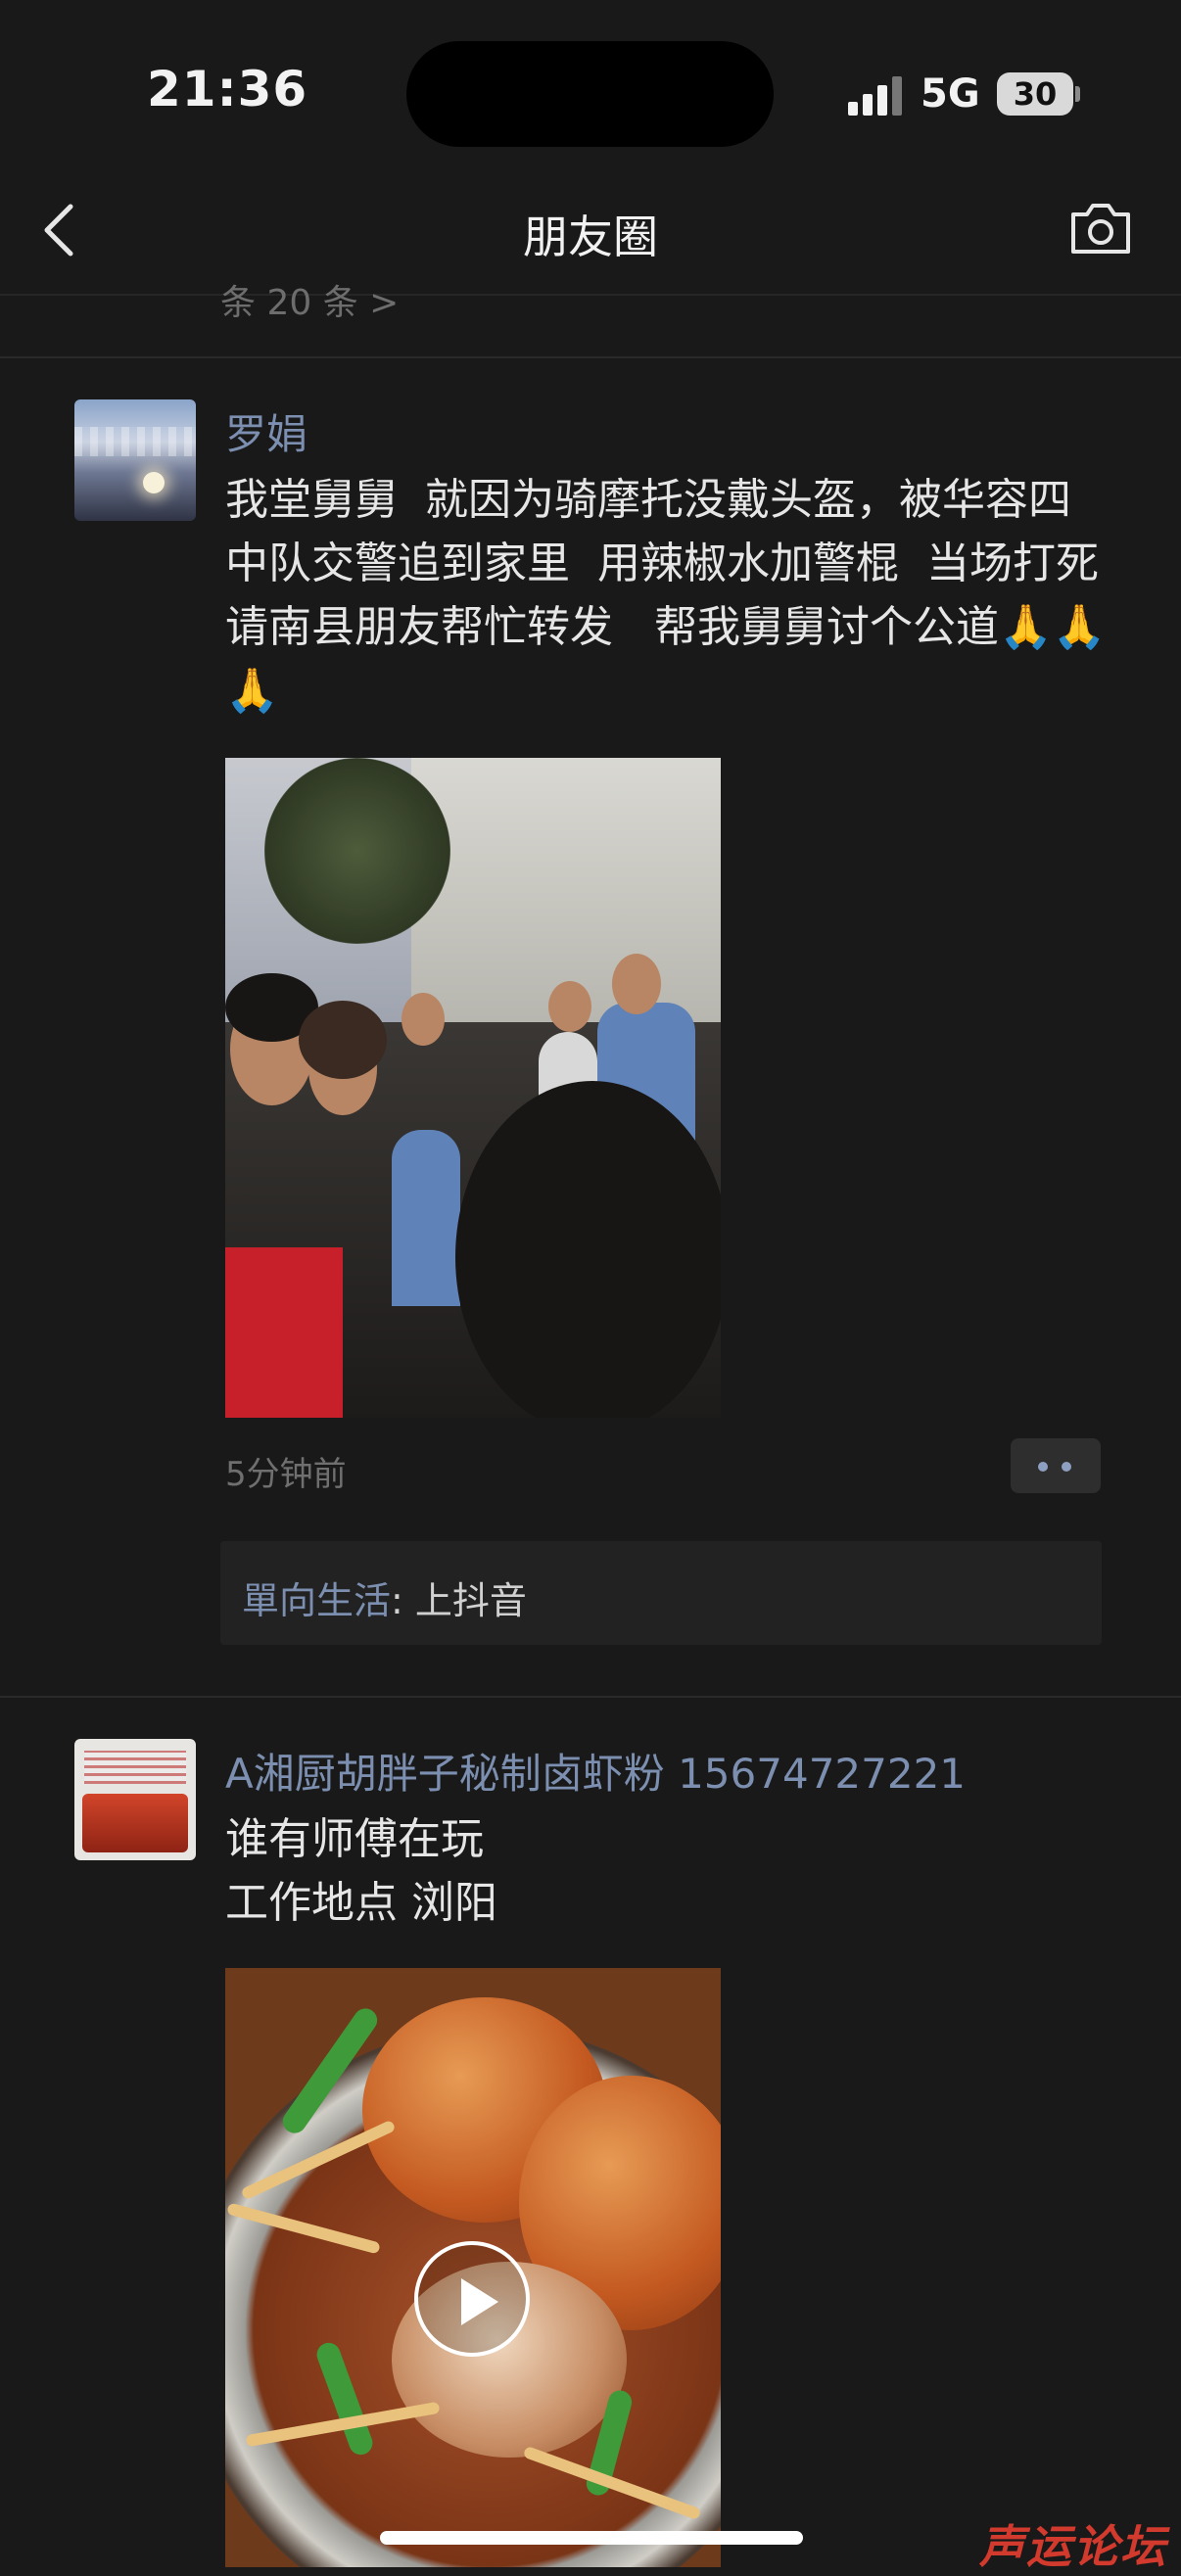 The height and width of the screenshot is (2576, 1181). What do you see at coordinates (596, 1771) in the screenshot?
I see `post-author: A湘厨胡胖子秘制卤虾粉 15674727221` at bounding box center [596, 1771].